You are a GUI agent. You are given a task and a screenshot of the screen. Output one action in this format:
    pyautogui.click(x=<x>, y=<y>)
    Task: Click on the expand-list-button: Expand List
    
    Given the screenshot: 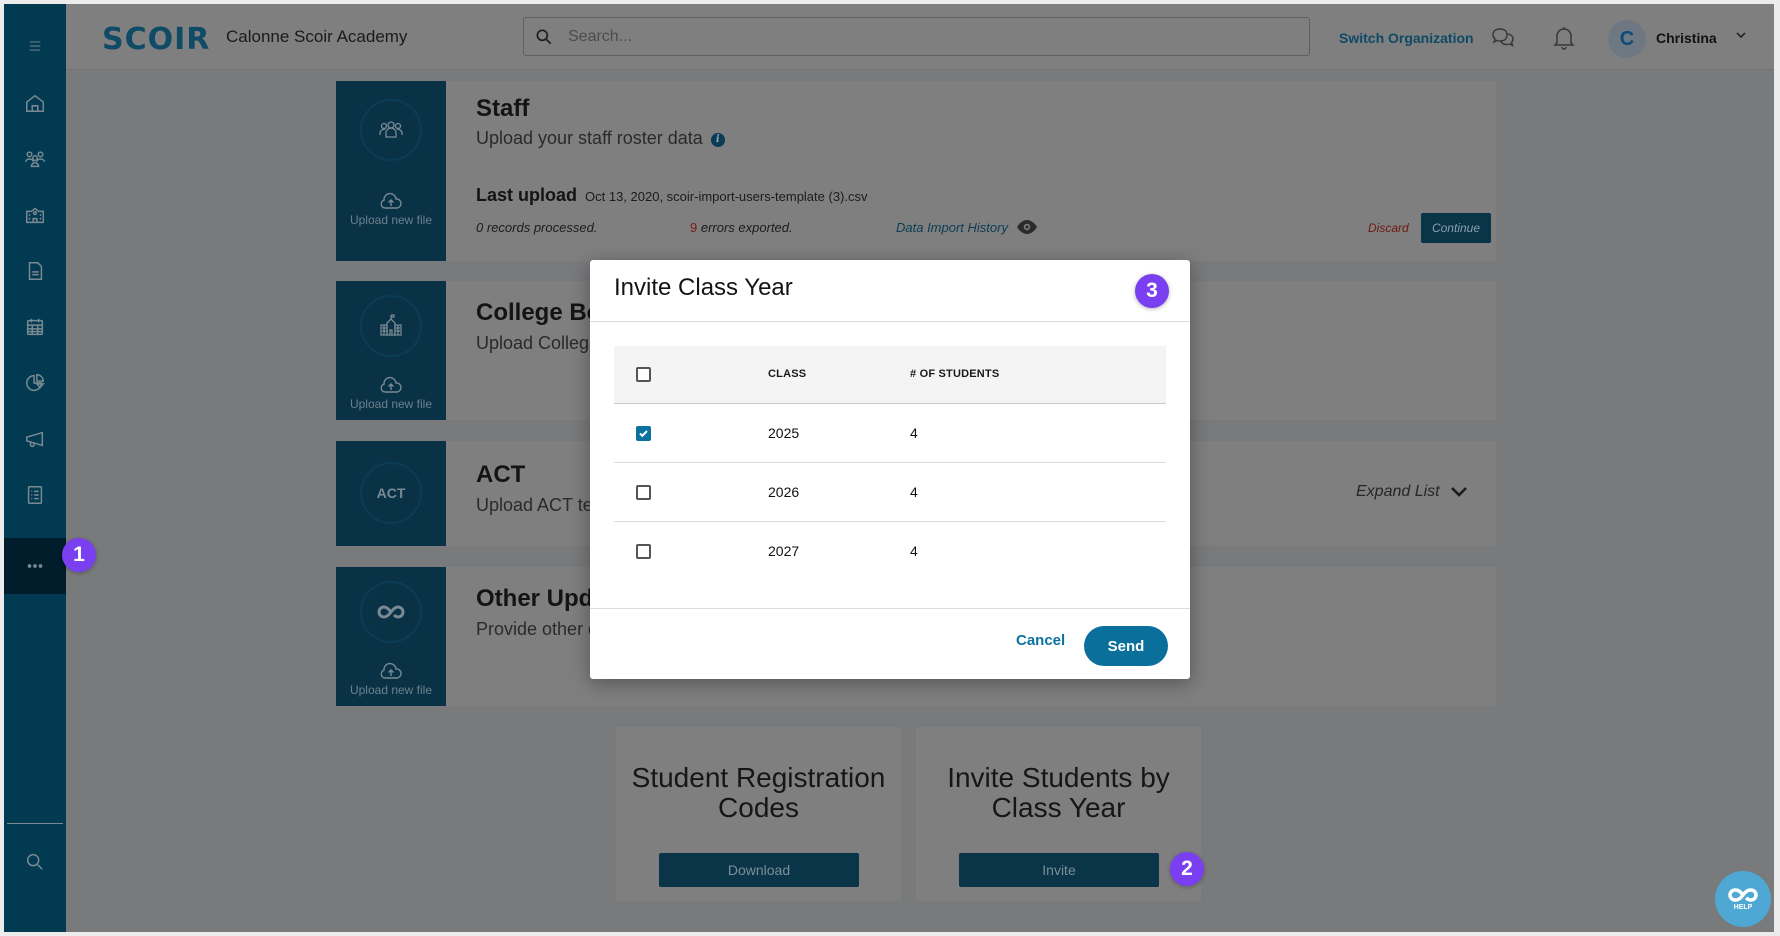 What is the action you would take?
    pyautogui.click(x=1412, y=492)
    